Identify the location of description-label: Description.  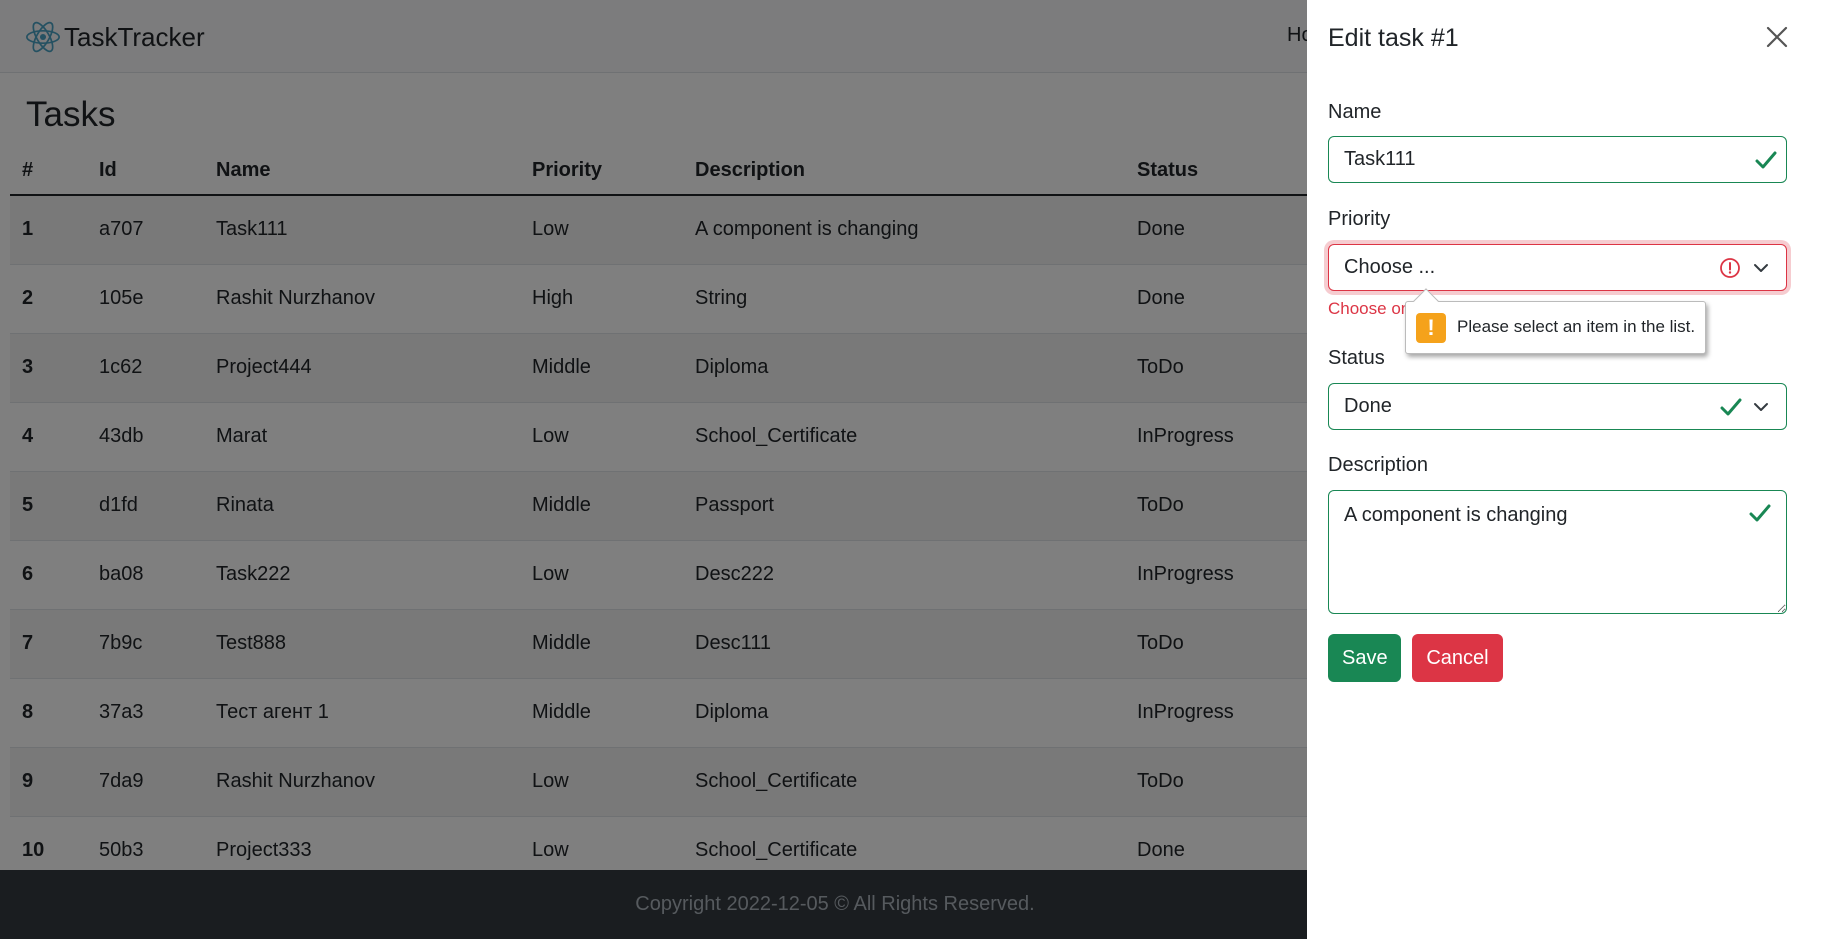
(1378, 465).